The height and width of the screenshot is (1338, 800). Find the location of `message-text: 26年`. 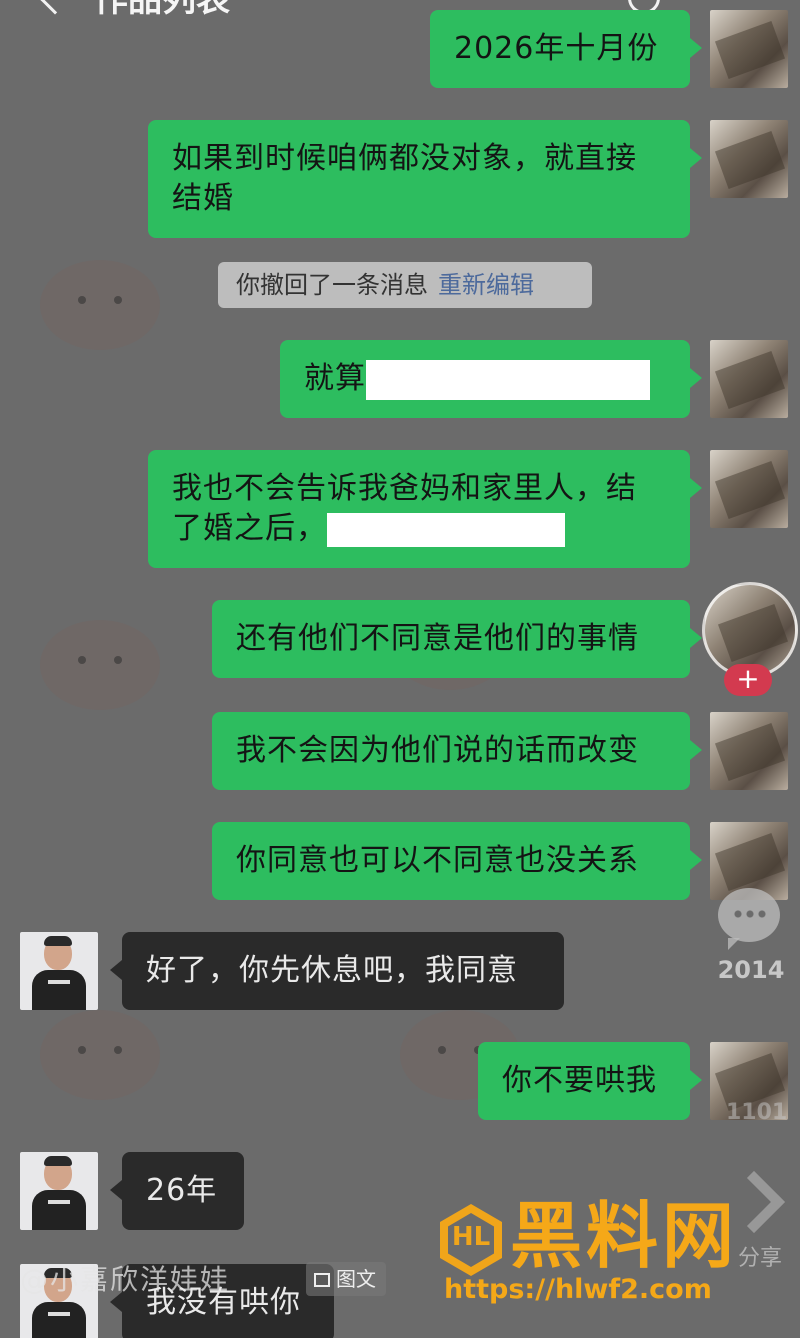

message-text: 26年 is located at coordinates (182, 1190).